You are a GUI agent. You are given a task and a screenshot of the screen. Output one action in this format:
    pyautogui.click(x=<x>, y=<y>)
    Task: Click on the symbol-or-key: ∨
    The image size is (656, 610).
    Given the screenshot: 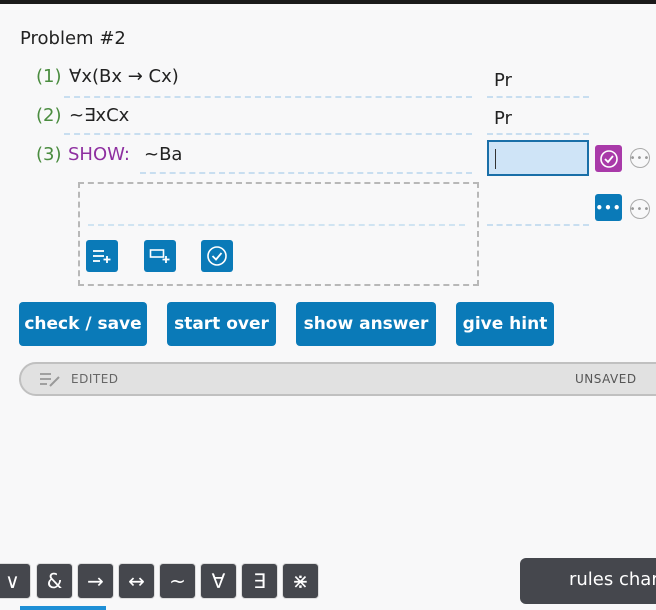 What is the action you would take?
    pyautogui.click(x=15, y=581)
    